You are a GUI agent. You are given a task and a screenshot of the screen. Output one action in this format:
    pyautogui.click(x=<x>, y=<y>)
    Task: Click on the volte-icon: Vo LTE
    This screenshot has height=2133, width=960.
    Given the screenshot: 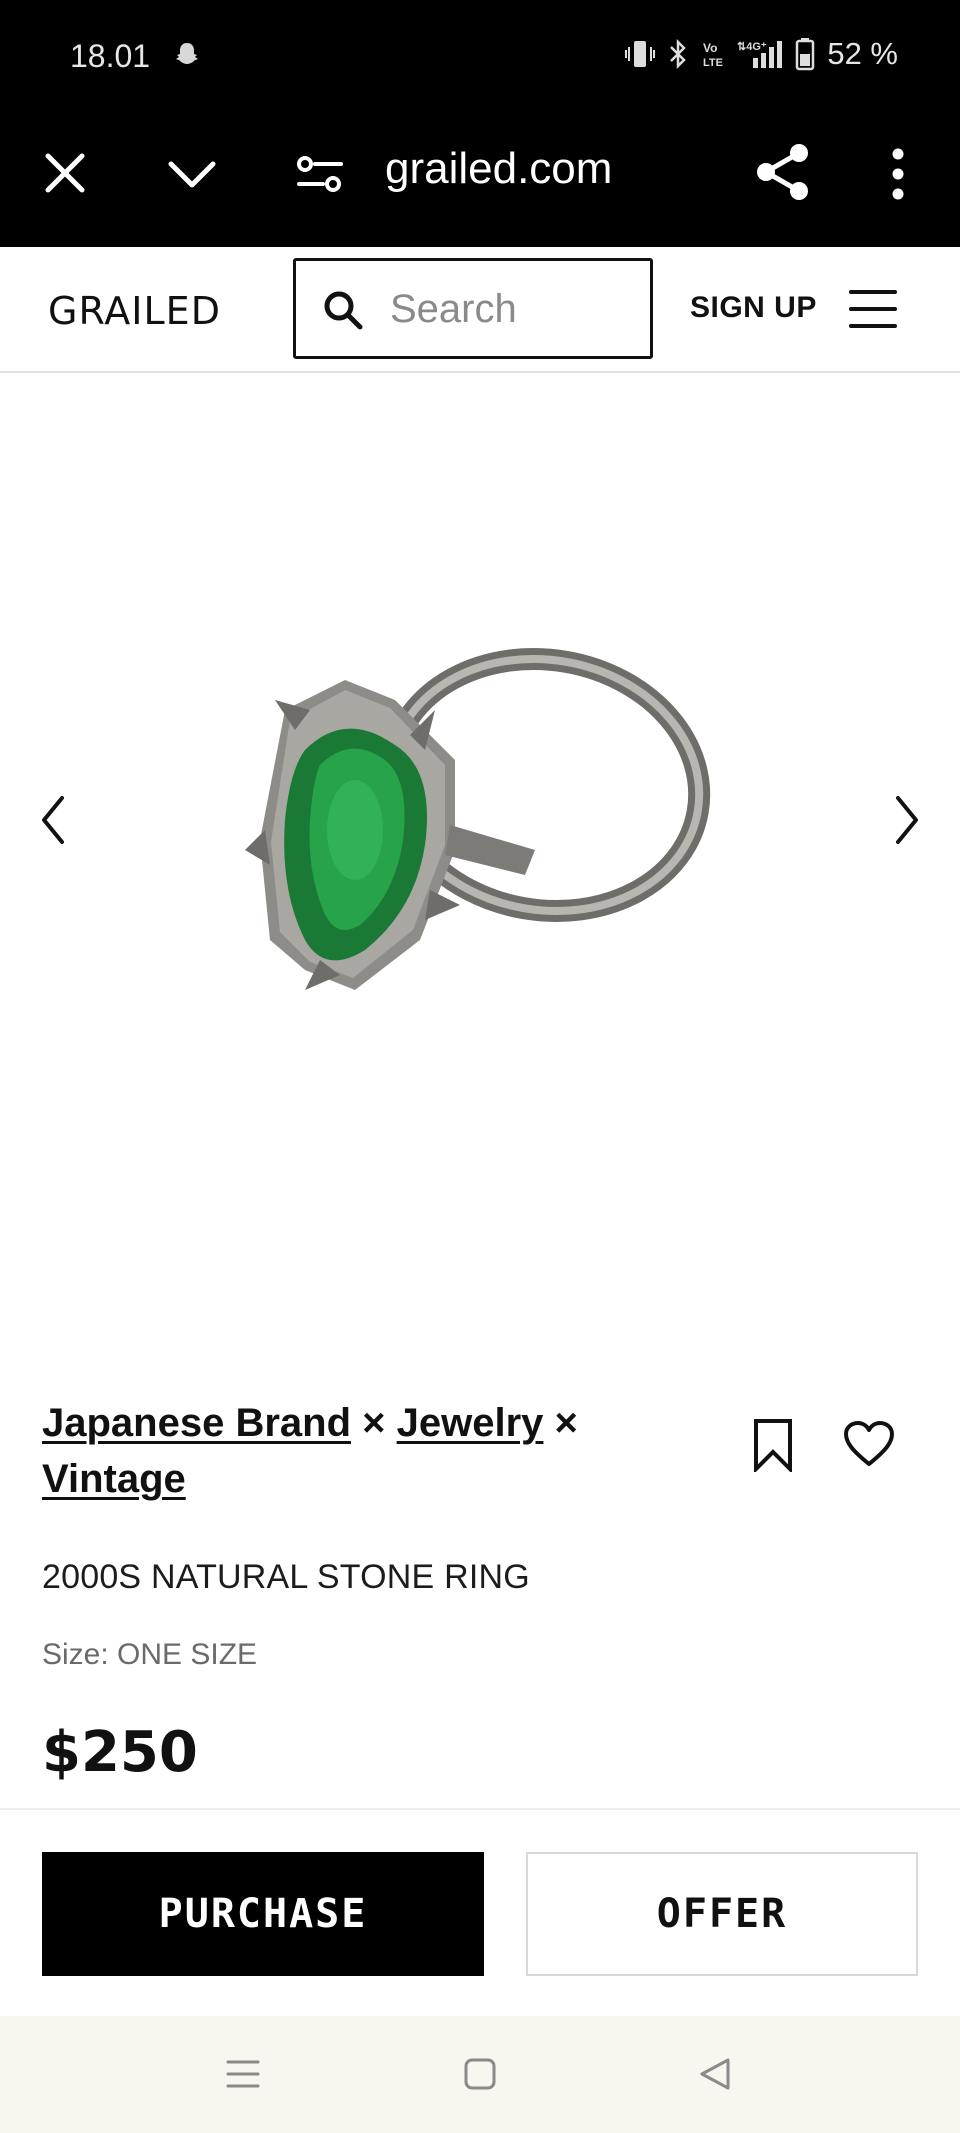 What is the action you would take?
    pyautogui.click(x=713, y=55)
    